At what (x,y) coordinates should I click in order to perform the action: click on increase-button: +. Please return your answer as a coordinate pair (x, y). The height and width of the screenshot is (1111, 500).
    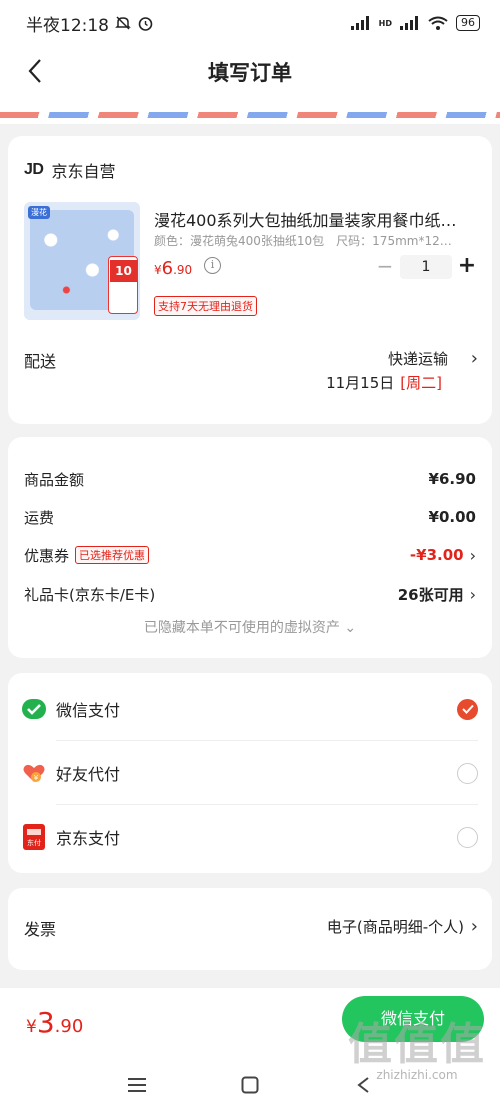
    Looking at the image, I should click on (467, 267).